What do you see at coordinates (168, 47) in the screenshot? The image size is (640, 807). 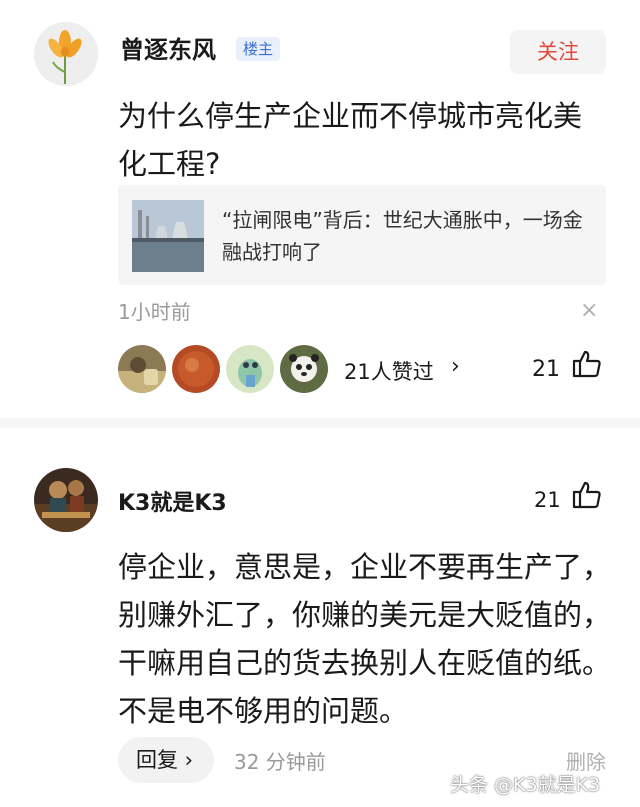 I see `author-name: 曾逐东风` at bounding box center [168, 47].